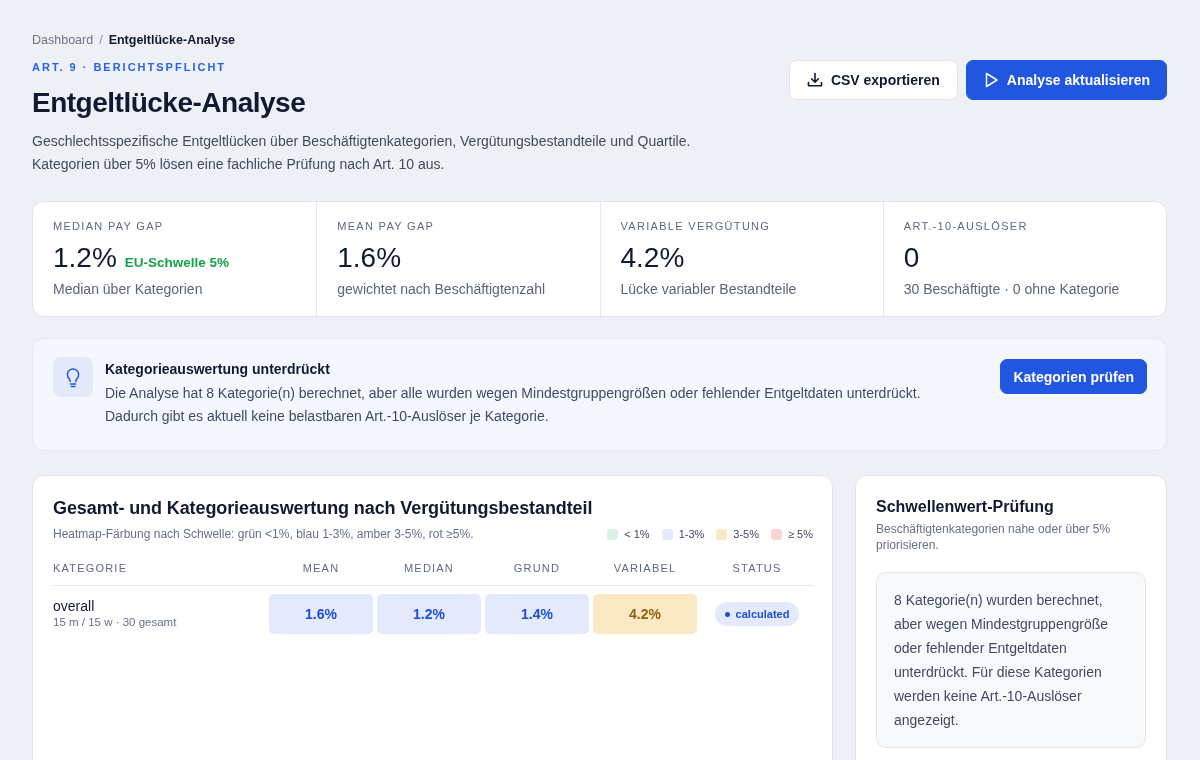 The height and width of the screenshot is (760, 1200). What do you see at coordinates (442, 289) in the screenshot?
I see `kpi-caption: gewichtet nach Beschäftigtenzahl` at bounding box center [442, 289].